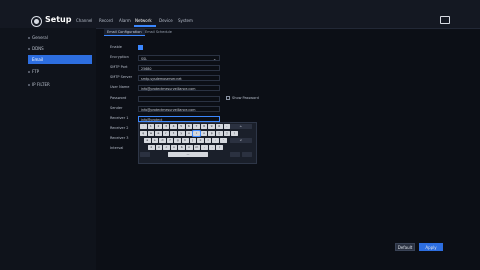 This screenshot has height=270, width=480. What do you see at coordinates (40, 37) in the screenshot?
I see `sidebar-item-general: General` at bounding box center [40, 37].